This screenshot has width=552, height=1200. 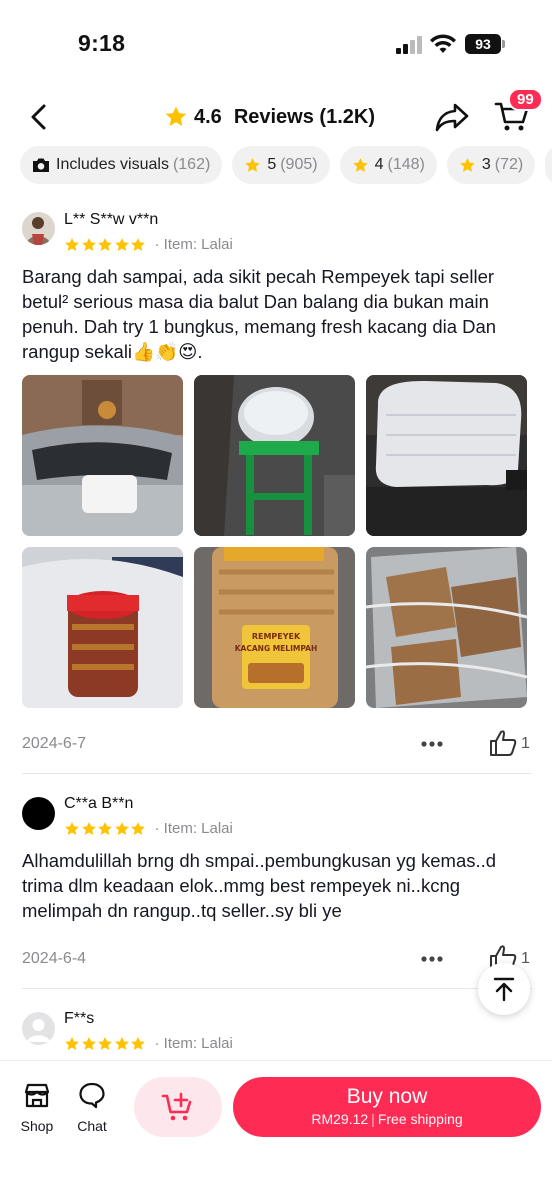 I want to click on battery-indicator: 93, so click(x=483, y=44).